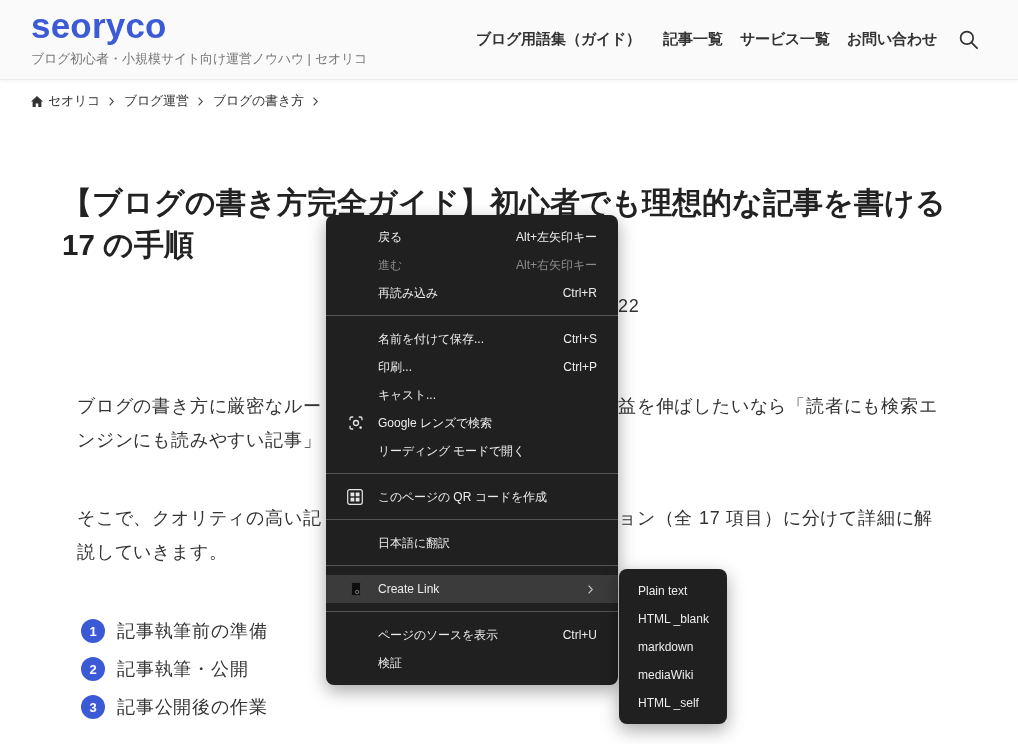 Image resolution: width=1018 pixels, height=744 pixels. I want to click on breadcrumb-link: ブログ運営, so click(156, 101).